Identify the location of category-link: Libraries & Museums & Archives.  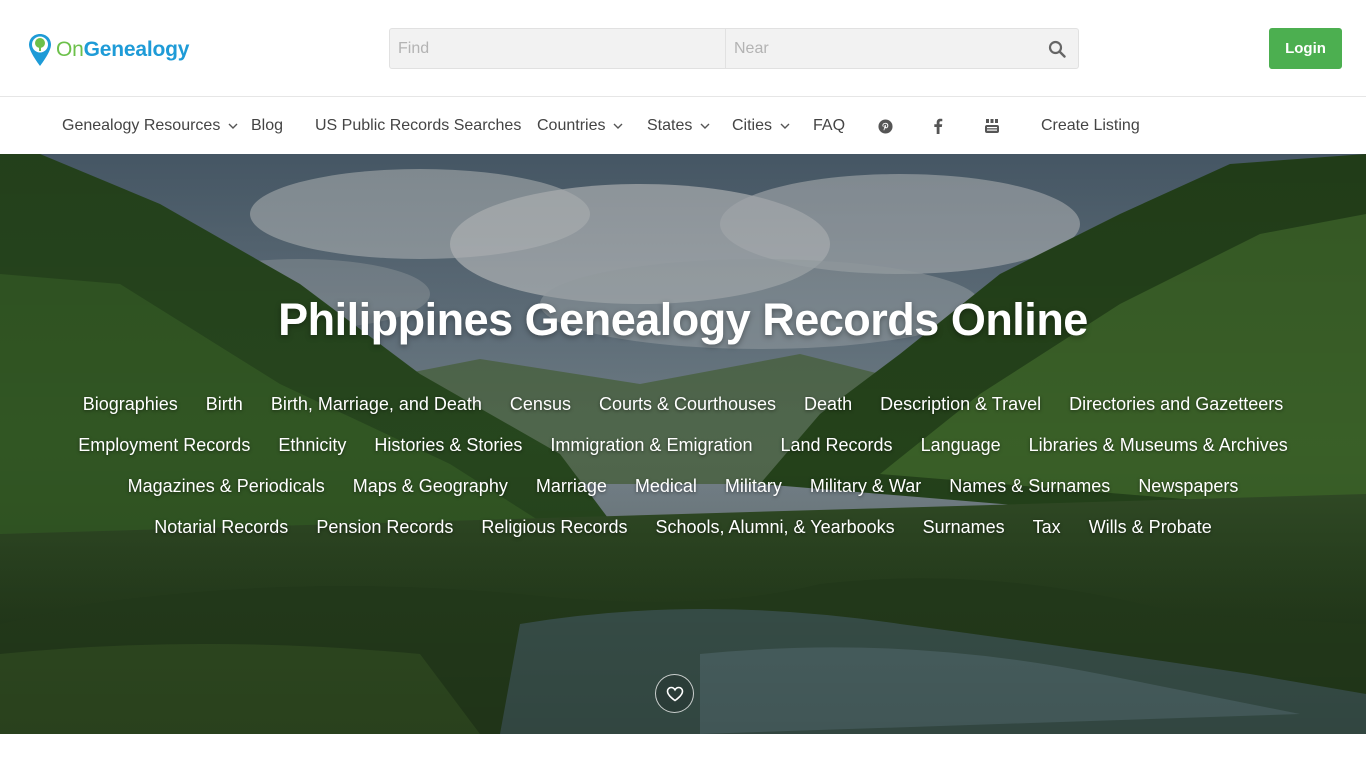
(1158, 445).